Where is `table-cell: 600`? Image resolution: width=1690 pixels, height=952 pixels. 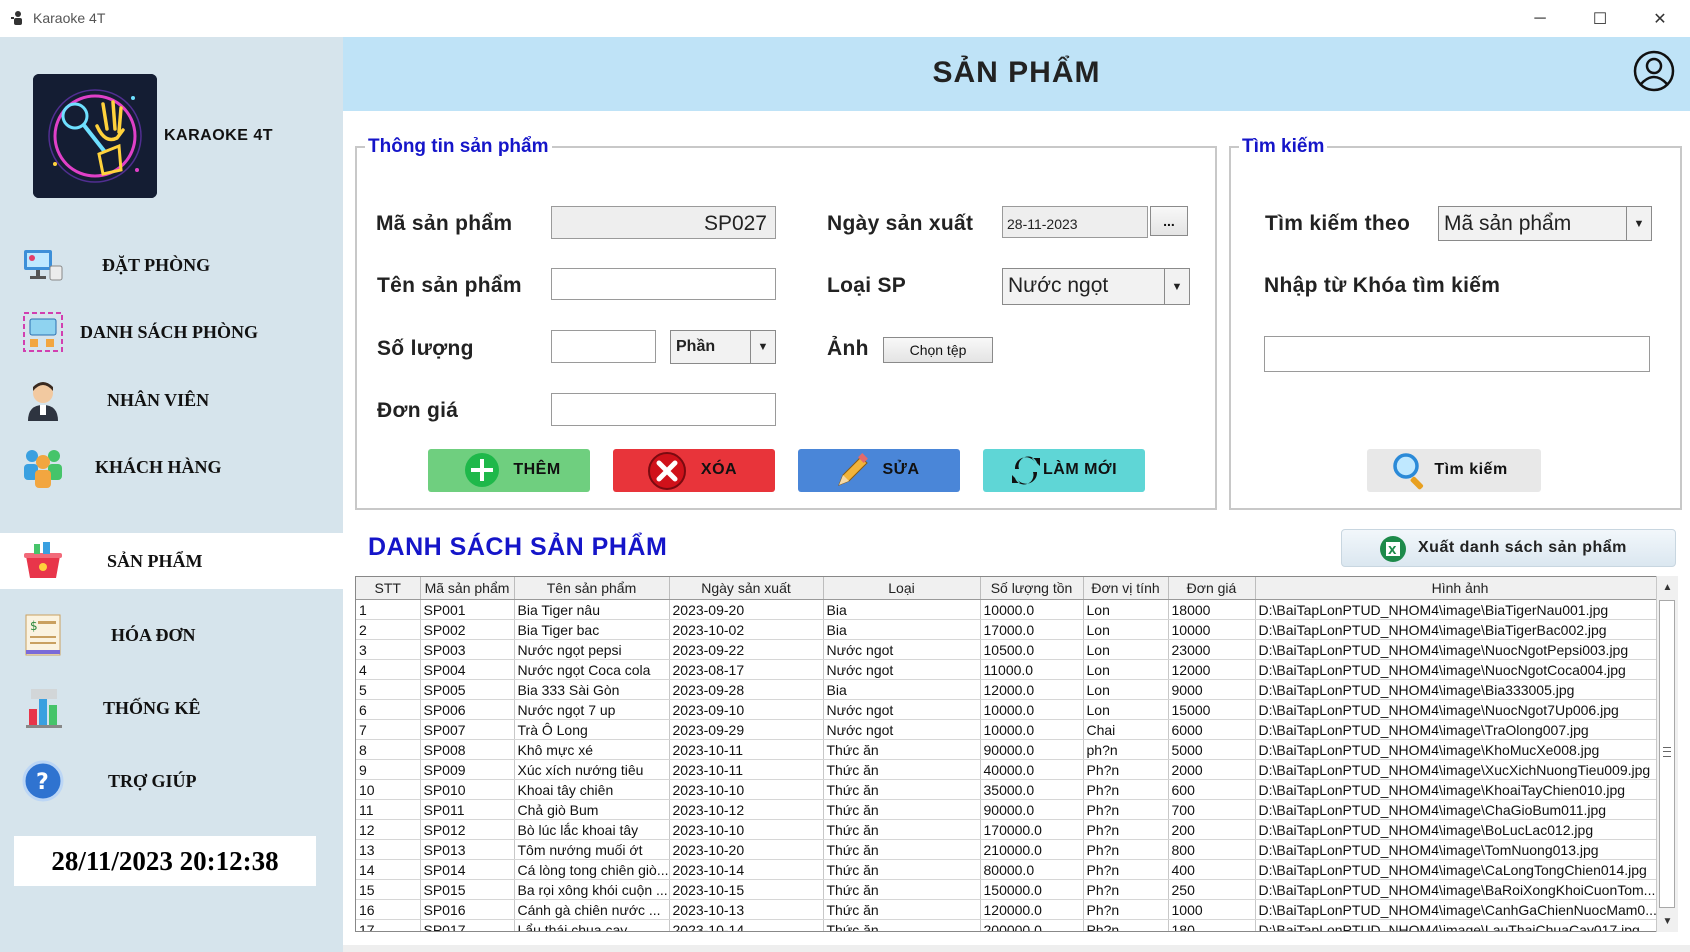 table-cell: 600 is located at coordinates (1212, 789).